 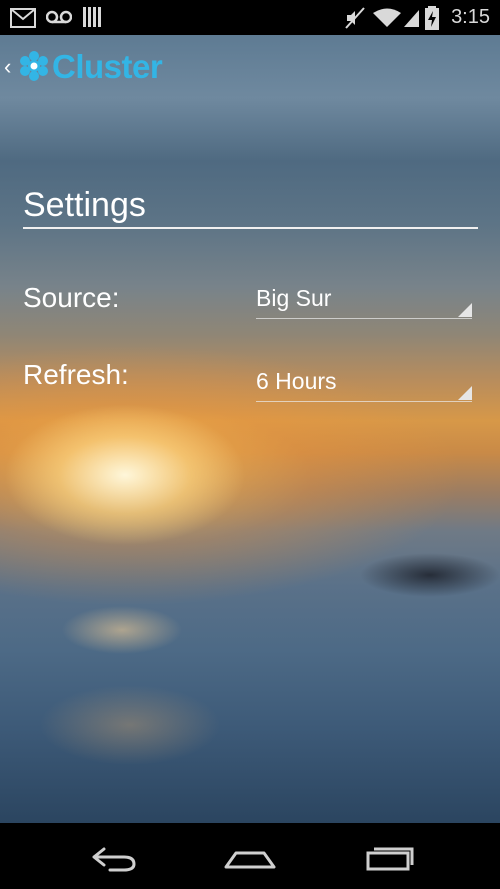 What do you see at coordinates (250, 228) in the screenshot?
I see `settings-divider` at bounding box center [250, 228].